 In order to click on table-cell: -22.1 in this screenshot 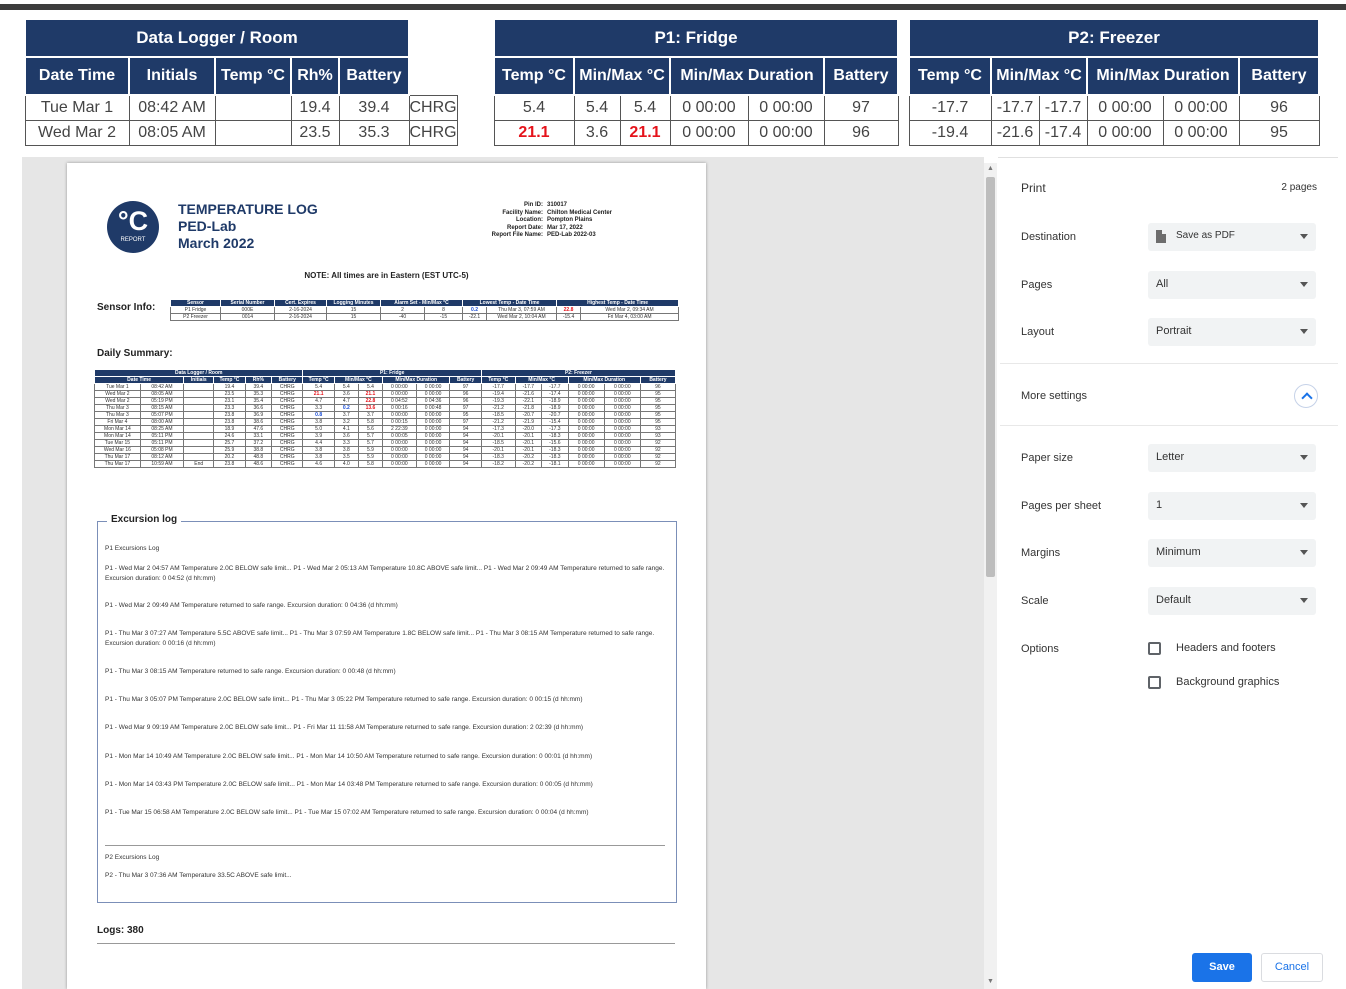, I will do `click(475, 317)`.